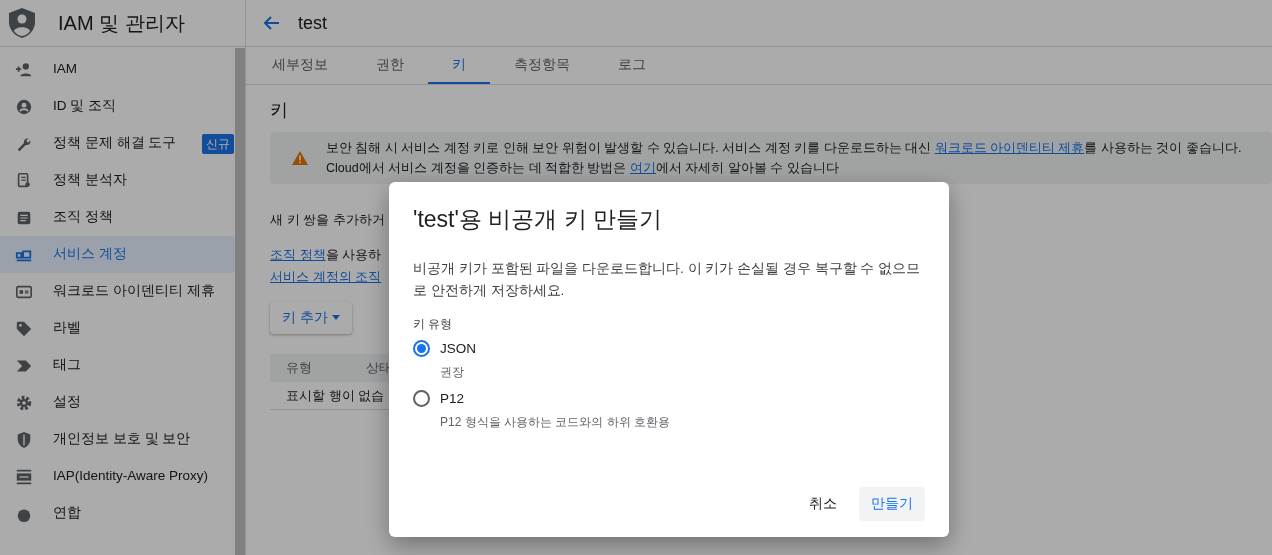  Describe the element at coordinates (117, 328) in the screenshot. I see `sidebar-item: 라벨` at that location.